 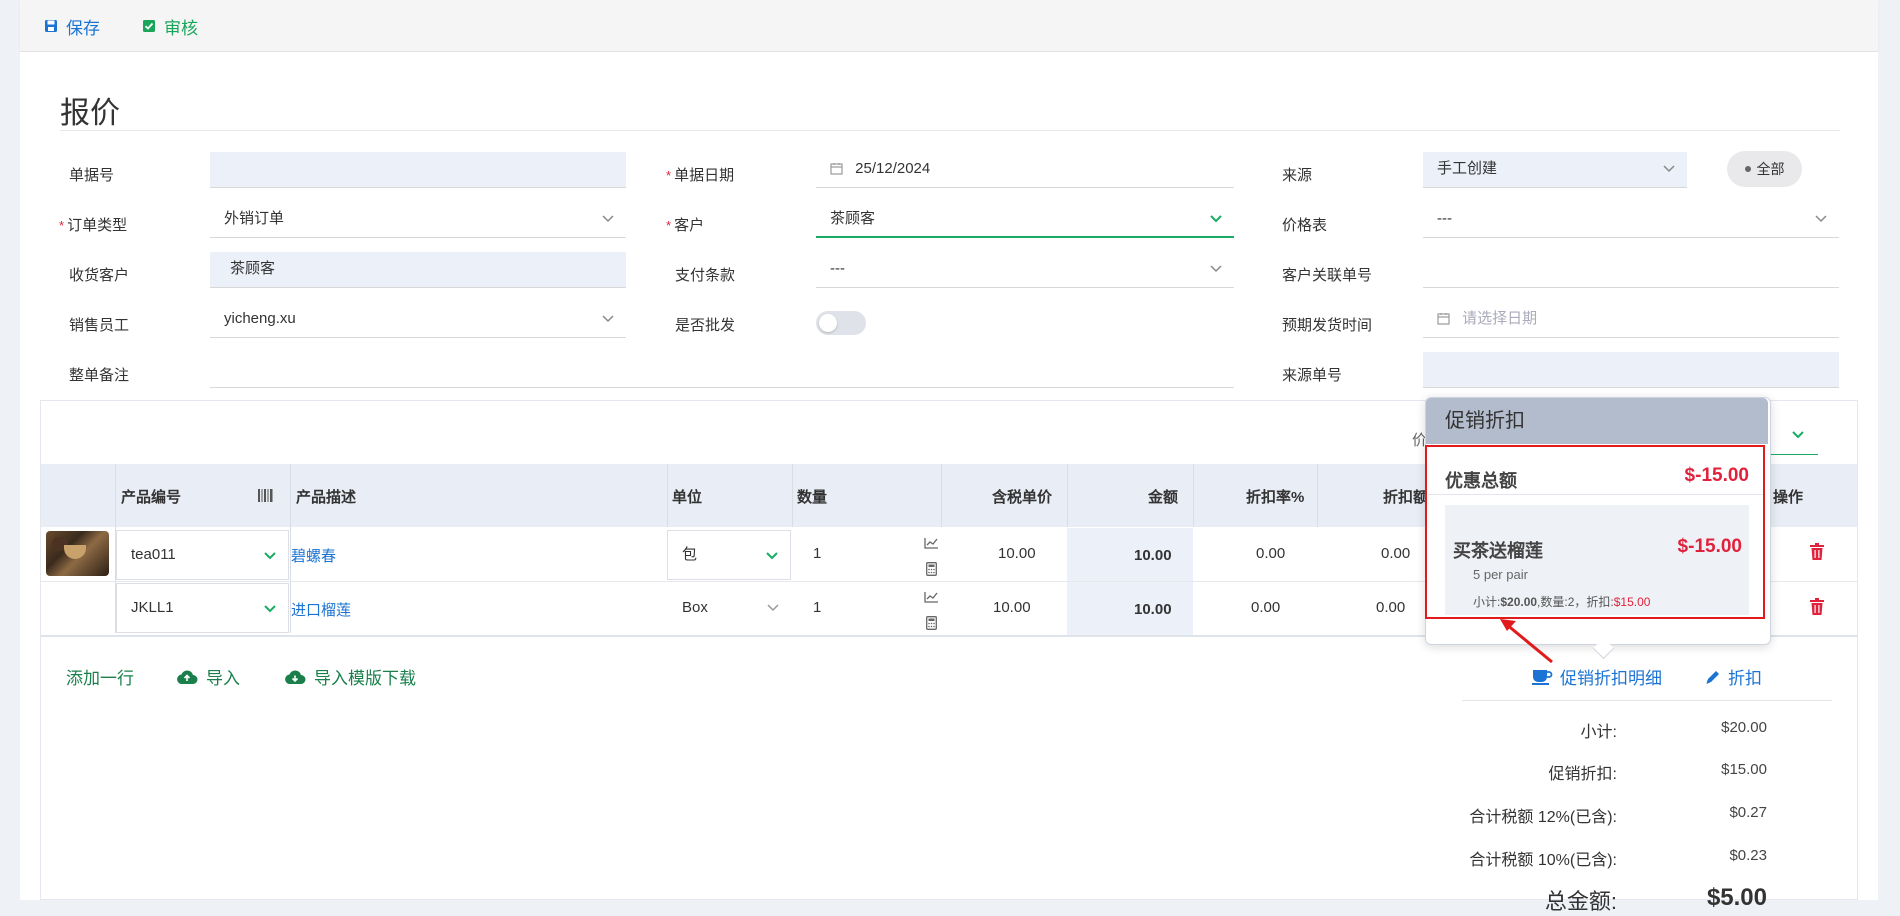 What do you see at coordinates (51, 26) in the screenshot?
I see `save-icon` at bounding box center [51, 26].